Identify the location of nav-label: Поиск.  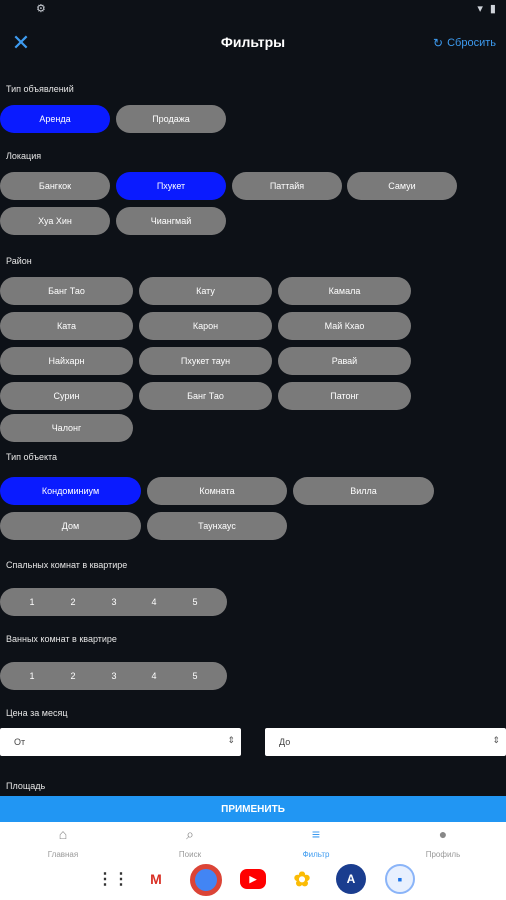
(190, 854).